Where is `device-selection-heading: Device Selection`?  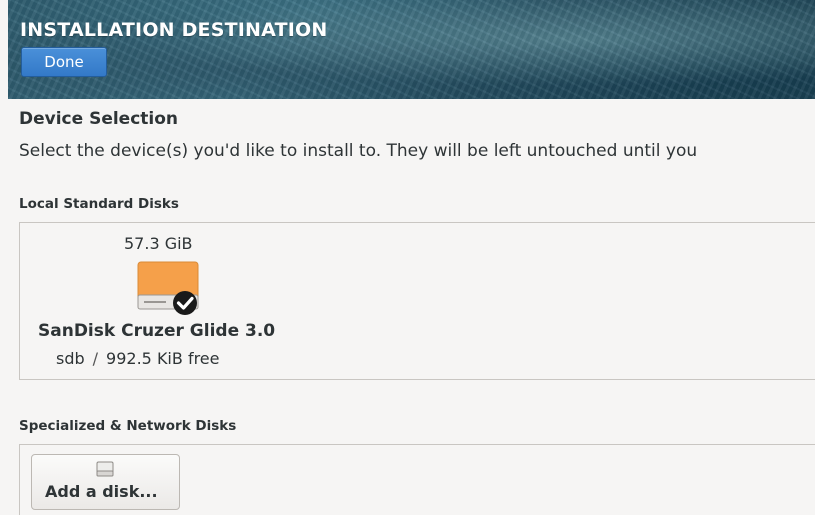 device-selection-heading: Device Selection is located at coordinates (99, 119).